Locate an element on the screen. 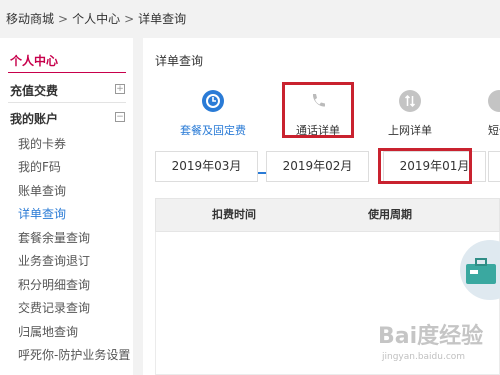 The image size is (500, 375). data-arrows-icon is located at coordinates (410, 101).